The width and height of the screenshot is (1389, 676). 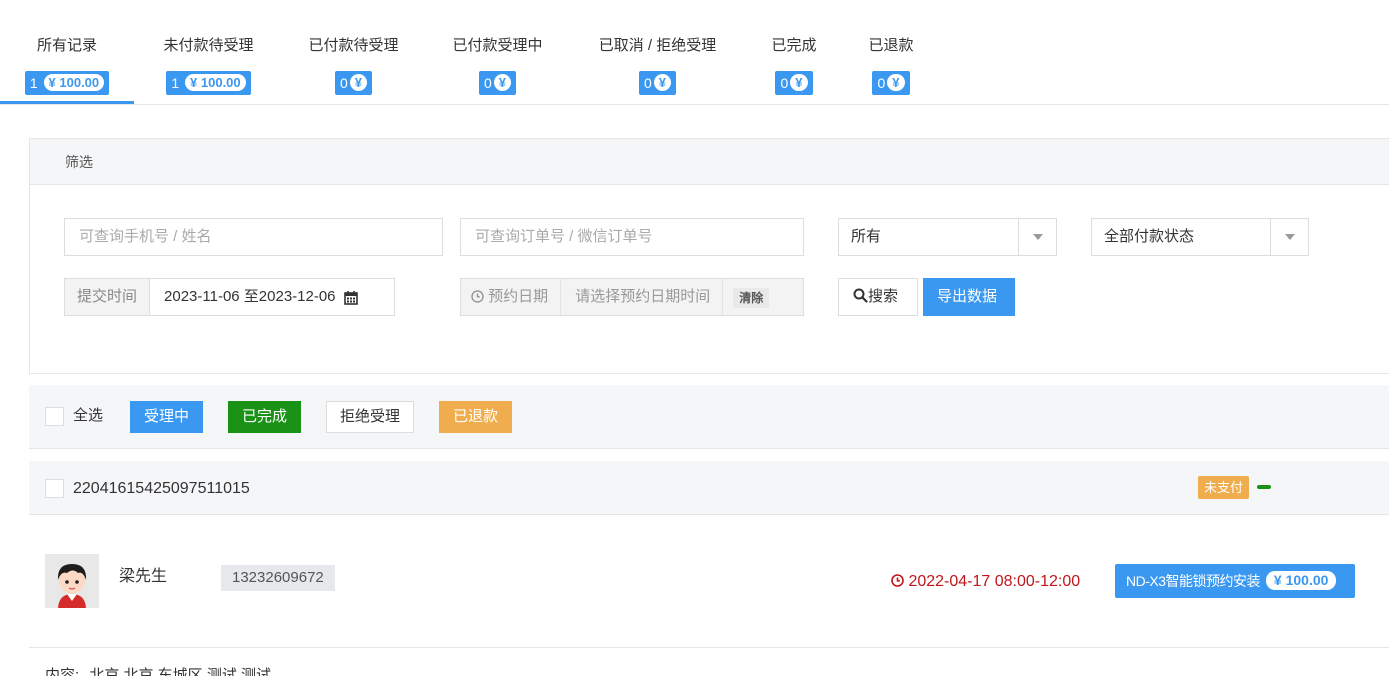 What do you see at coordinates (143, 576) in the screenshot?
I see `customer-name: 梁先生` at bounding box center [143, 576].